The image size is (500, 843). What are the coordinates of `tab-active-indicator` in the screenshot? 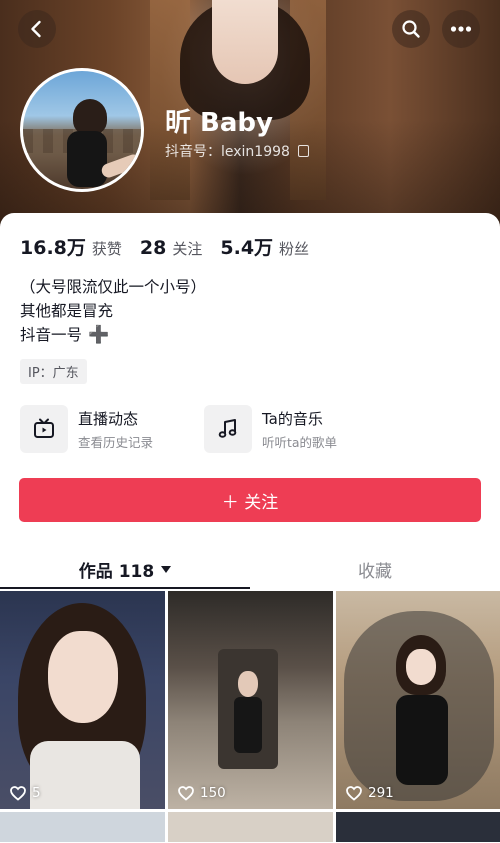 It's located at (125, 588).